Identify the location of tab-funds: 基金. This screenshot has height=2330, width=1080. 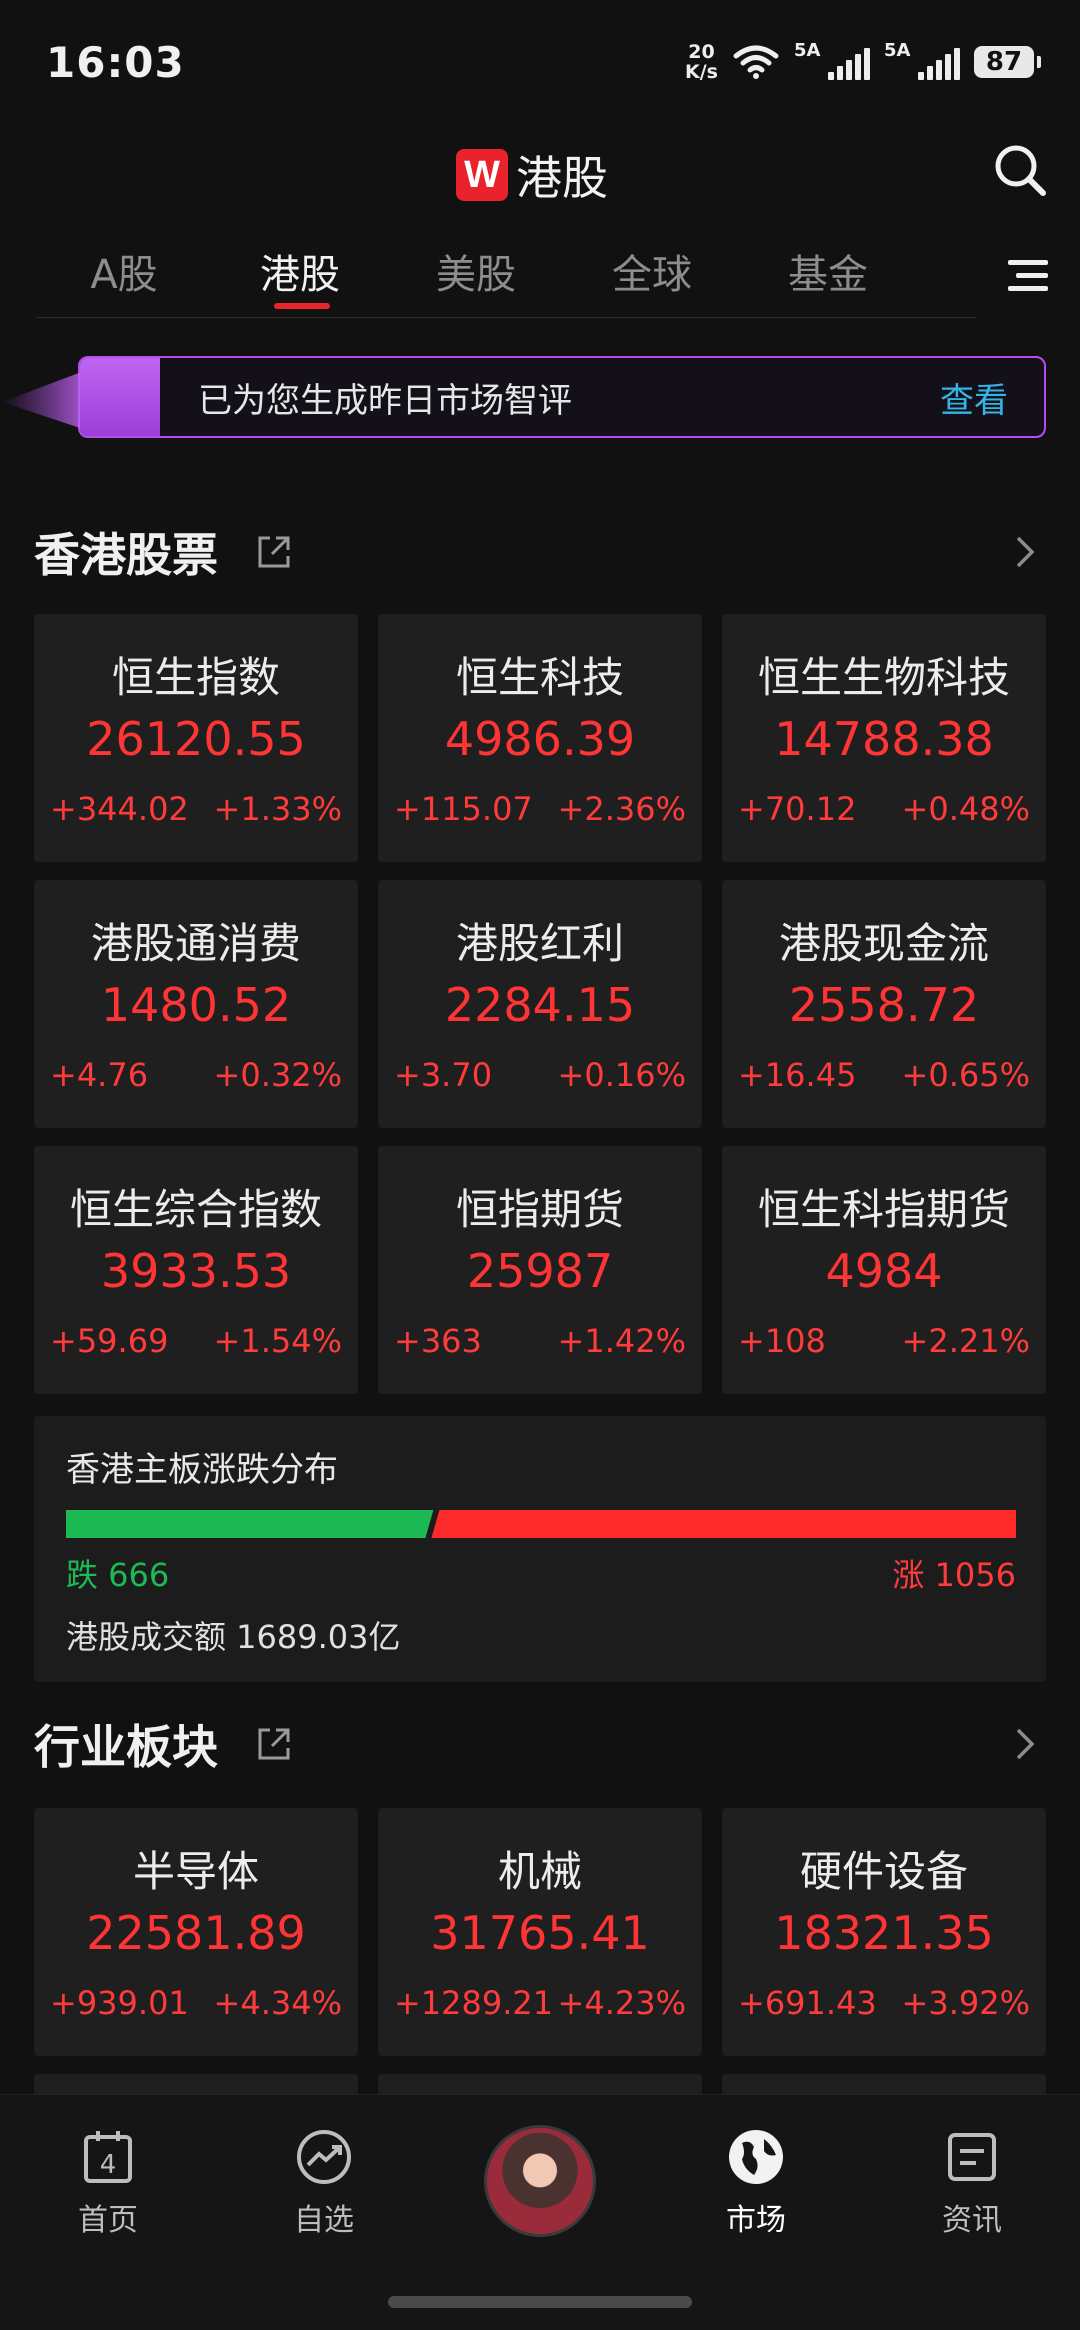
(828, 274).